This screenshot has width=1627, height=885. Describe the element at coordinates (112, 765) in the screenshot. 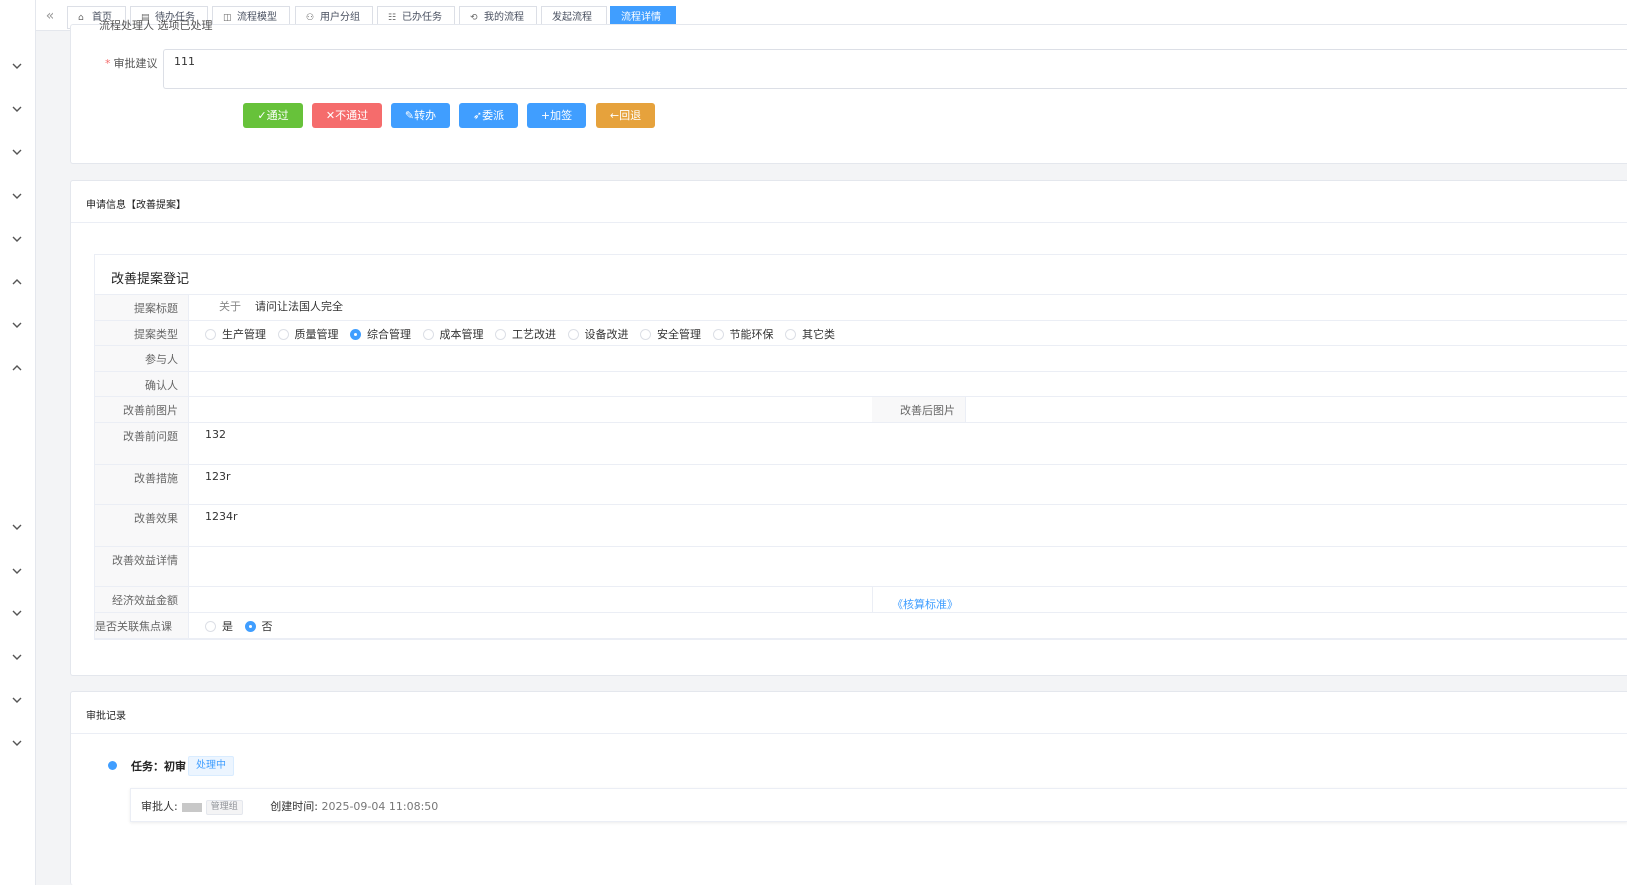

I see `timeline-dot` at that location.